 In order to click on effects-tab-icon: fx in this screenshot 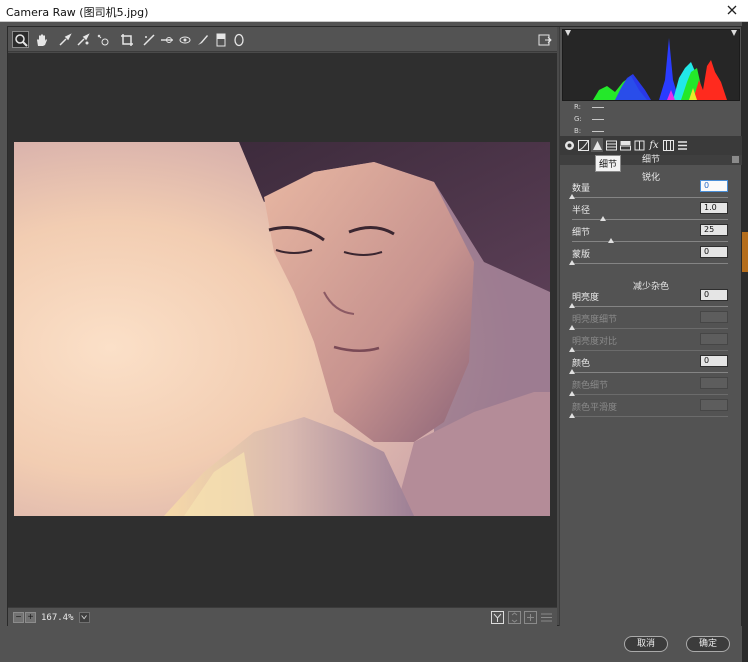, I will do `click(654, 145)`.